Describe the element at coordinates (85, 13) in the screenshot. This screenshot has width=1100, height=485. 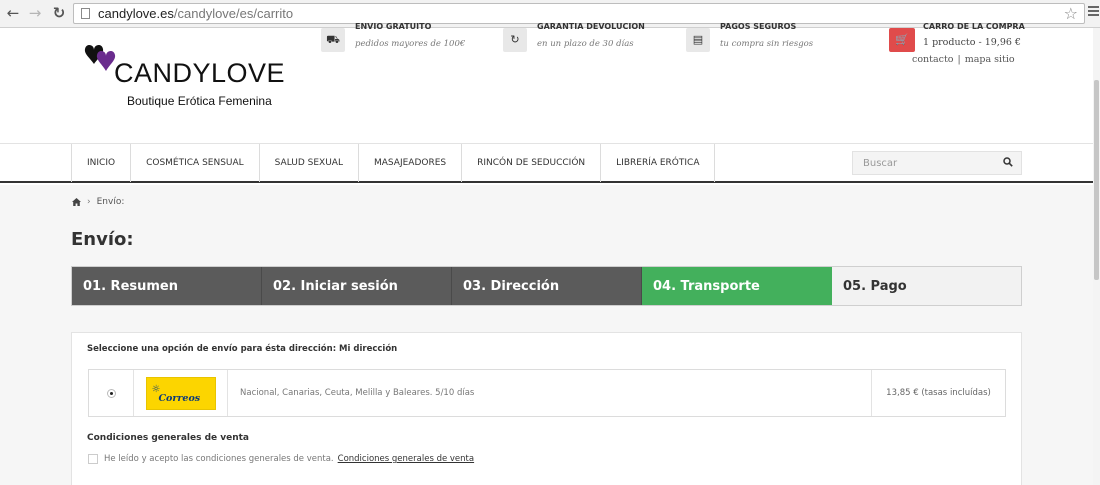
I see `page-icon` at that location.